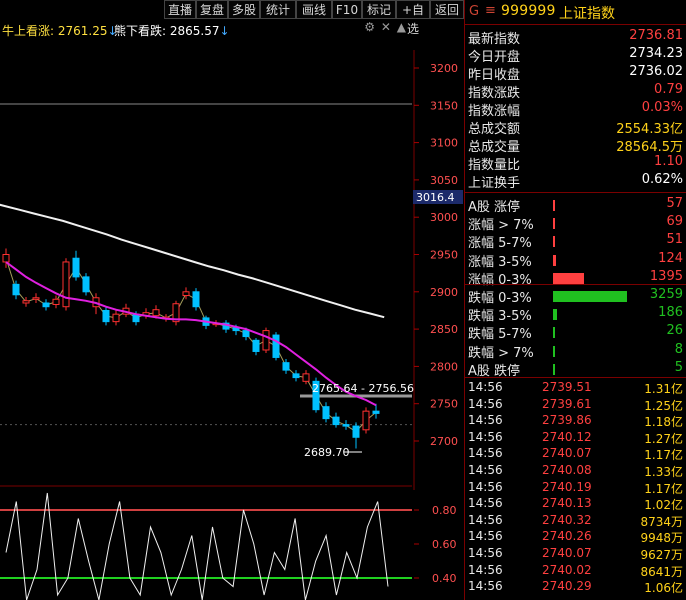 Image resolution: width=686 pixels, height=600 pixels. I want to click on tick-row: 14:56 2739.61 1.25亿, so click(575, 405).